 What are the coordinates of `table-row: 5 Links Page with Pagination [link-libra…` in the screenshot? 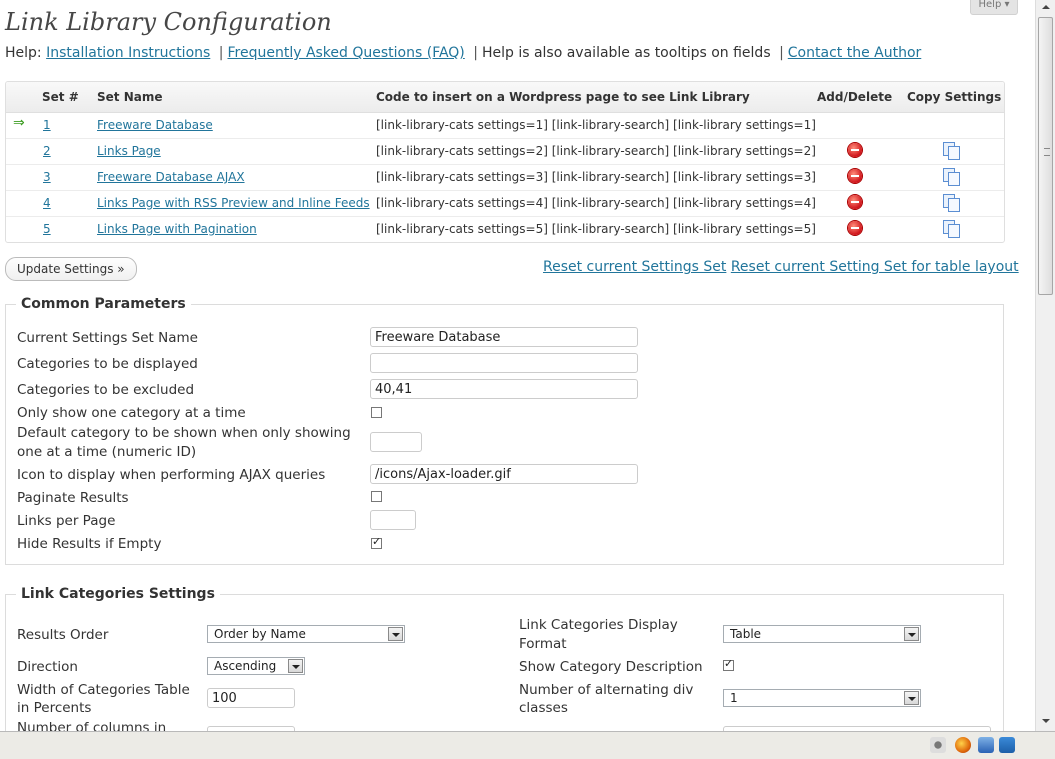 It's located at (505, 229).